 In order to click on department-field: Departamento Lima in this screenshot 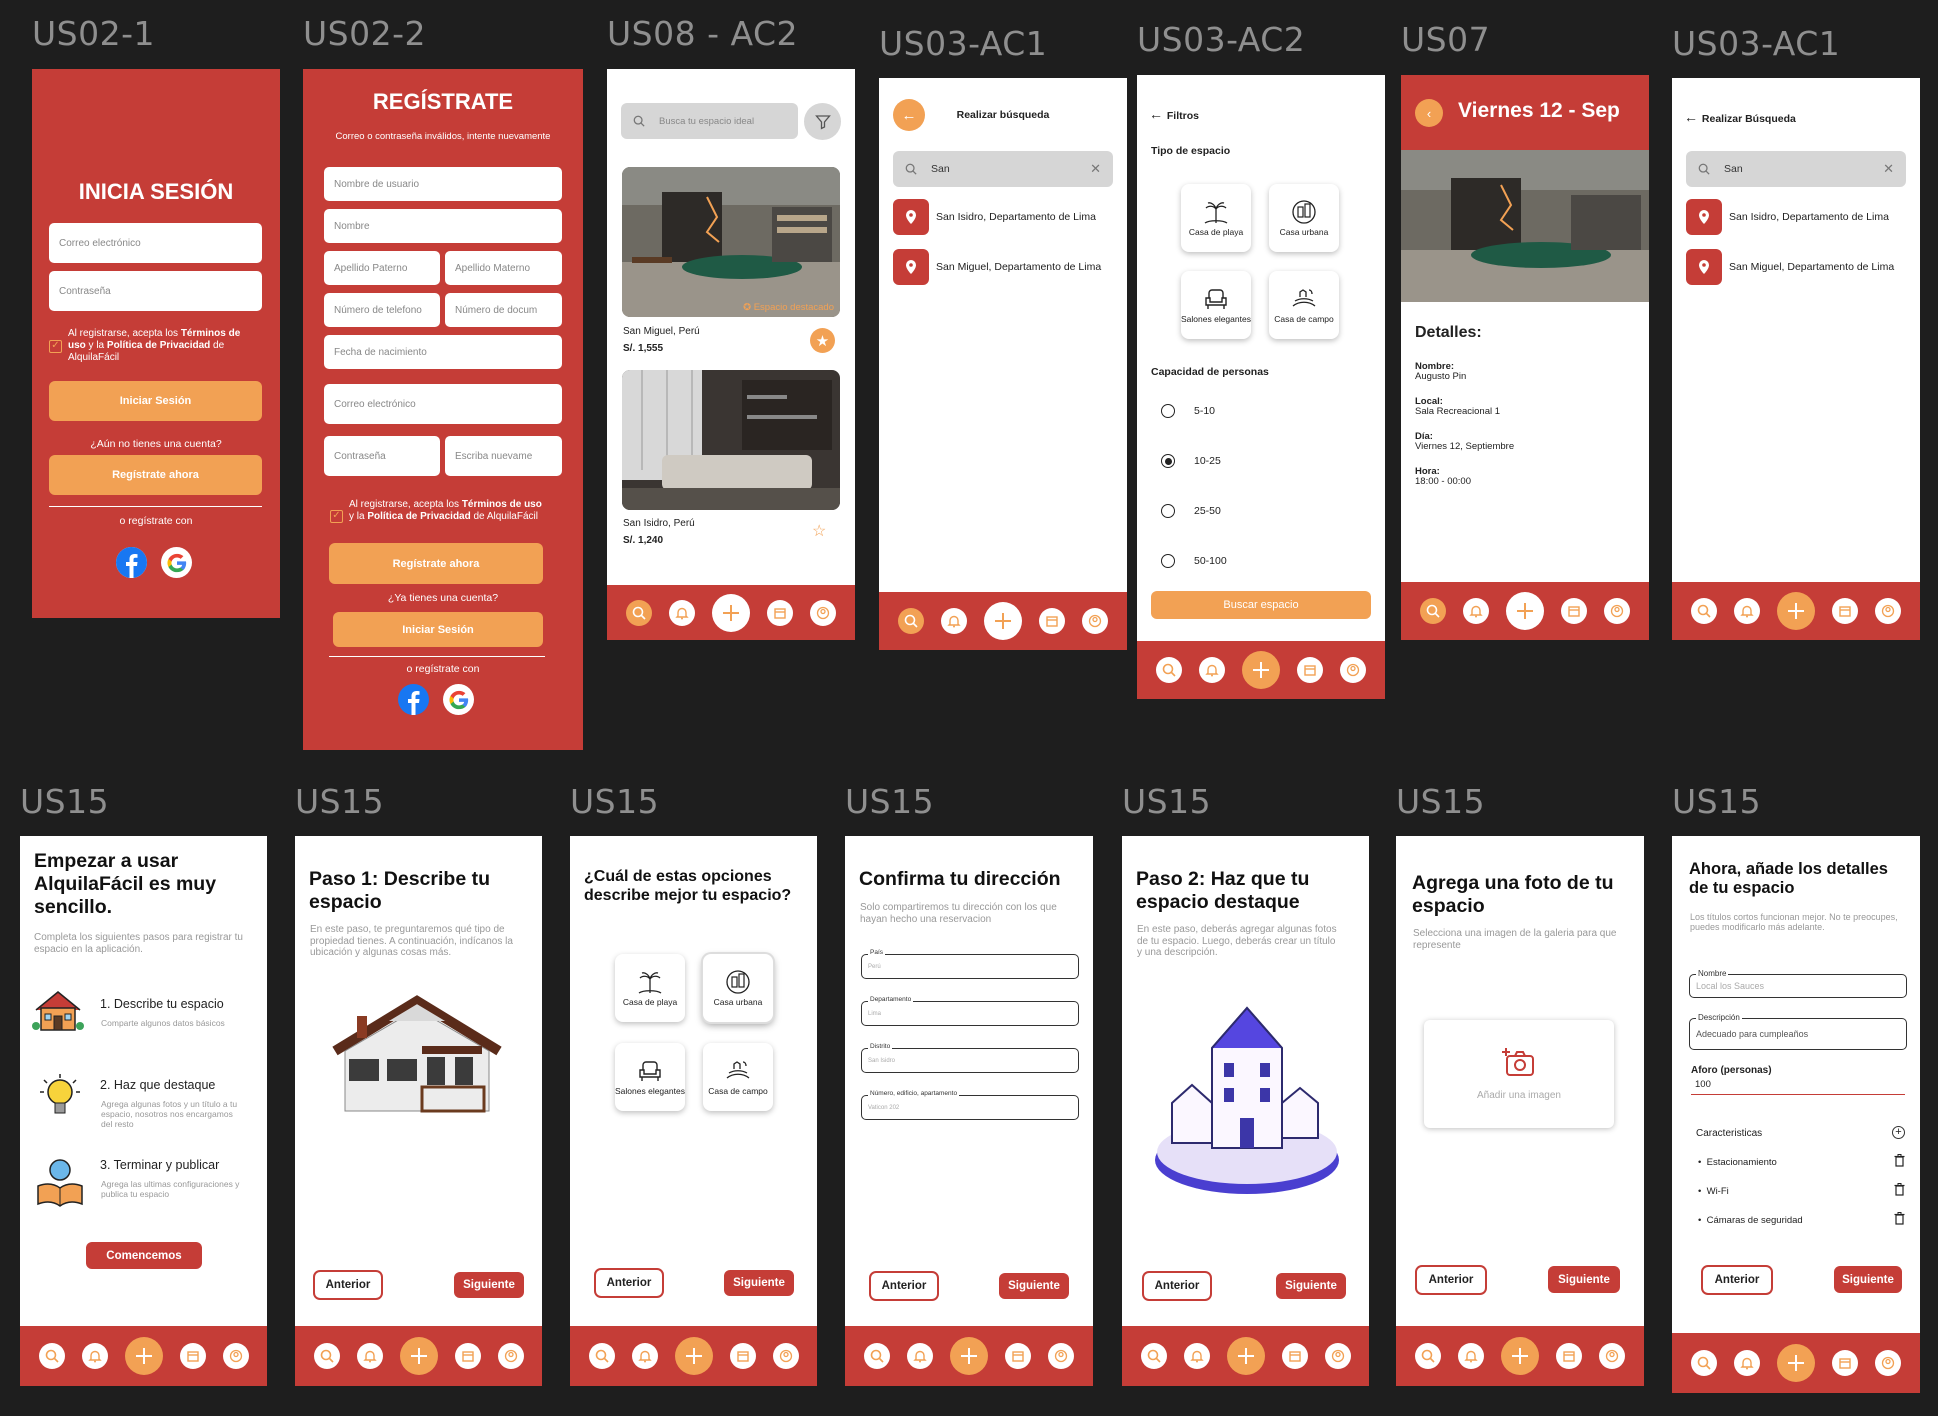, I will do `click(970, 1011)`.